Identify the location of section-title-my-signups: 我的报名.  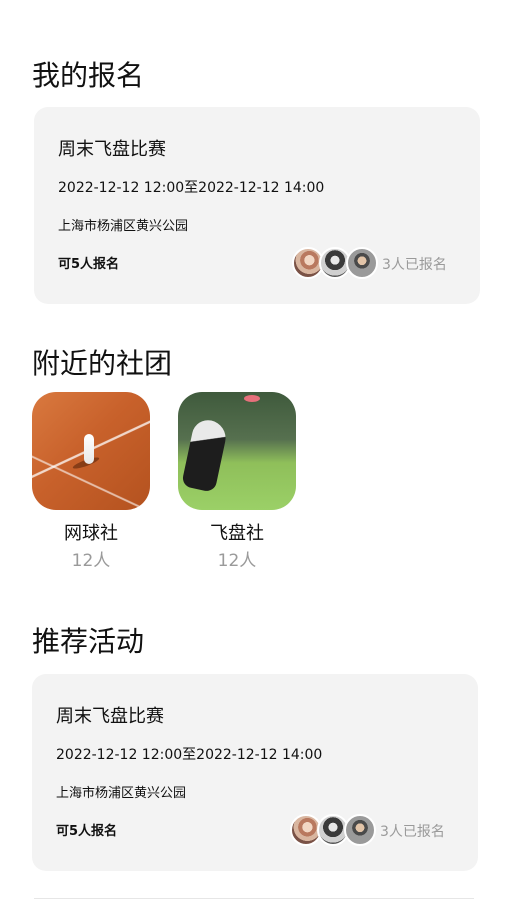
(88, 75).